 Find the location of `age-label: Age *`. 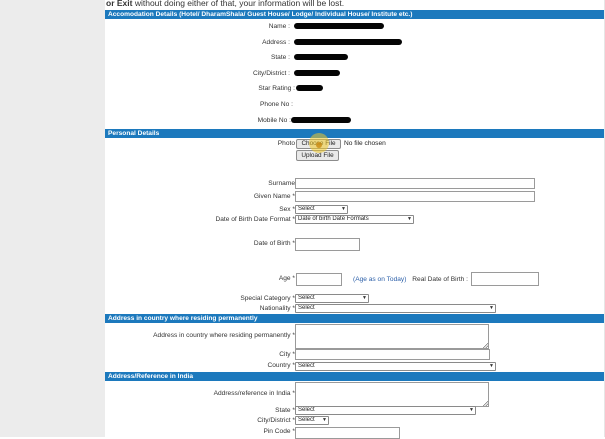

age-label: Age * is located at coordinates (286, 278).